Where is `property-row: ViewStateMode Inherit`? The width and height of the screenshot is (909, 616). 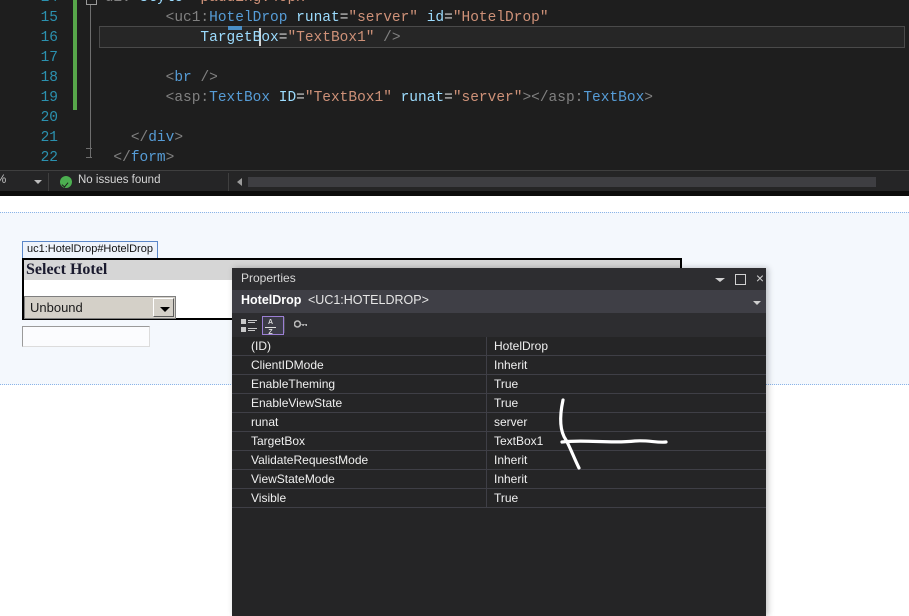 property-row: ViewStateMode Inherit is located at coordinates (499, 479).